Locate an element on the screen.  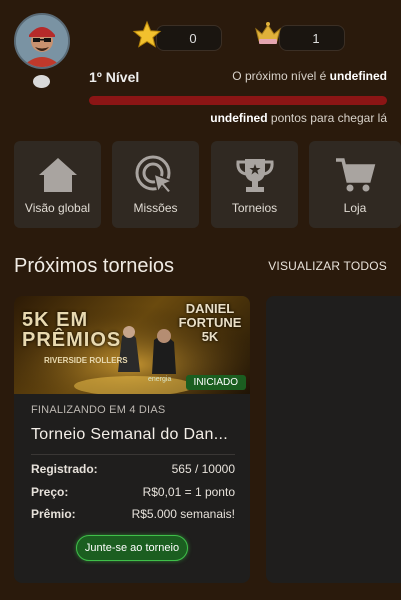
avatar is located at coordinates (42, 41).